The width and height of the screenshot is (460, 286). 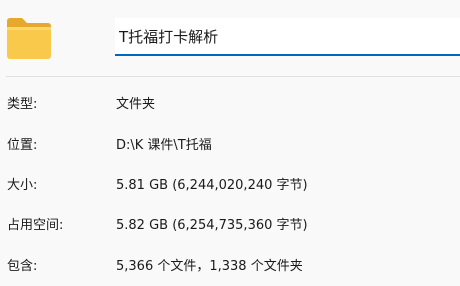 What do you see at coordinates (22, 104) in the screenshot?
I see `type-label: 类型:` at bounding box center [22, 104].